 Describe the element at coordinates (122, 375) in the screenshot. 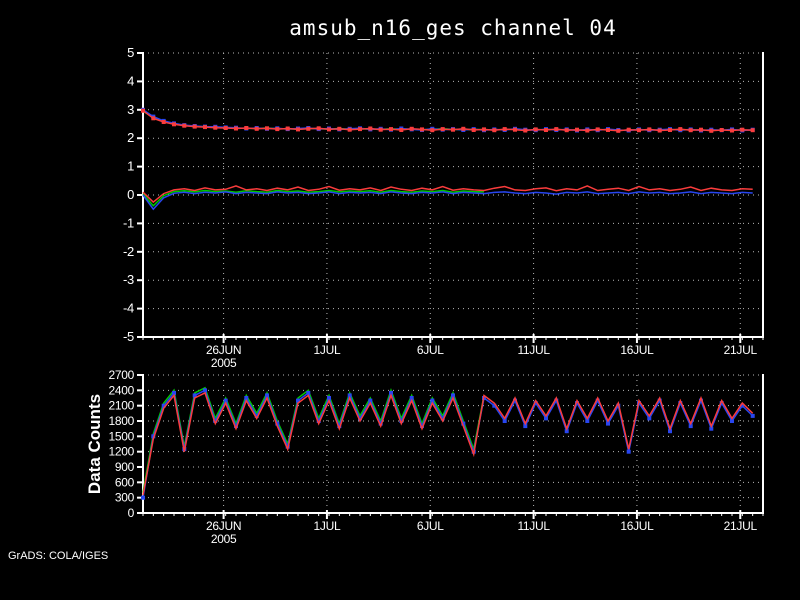

I see `svg-text: 2700` at that location.